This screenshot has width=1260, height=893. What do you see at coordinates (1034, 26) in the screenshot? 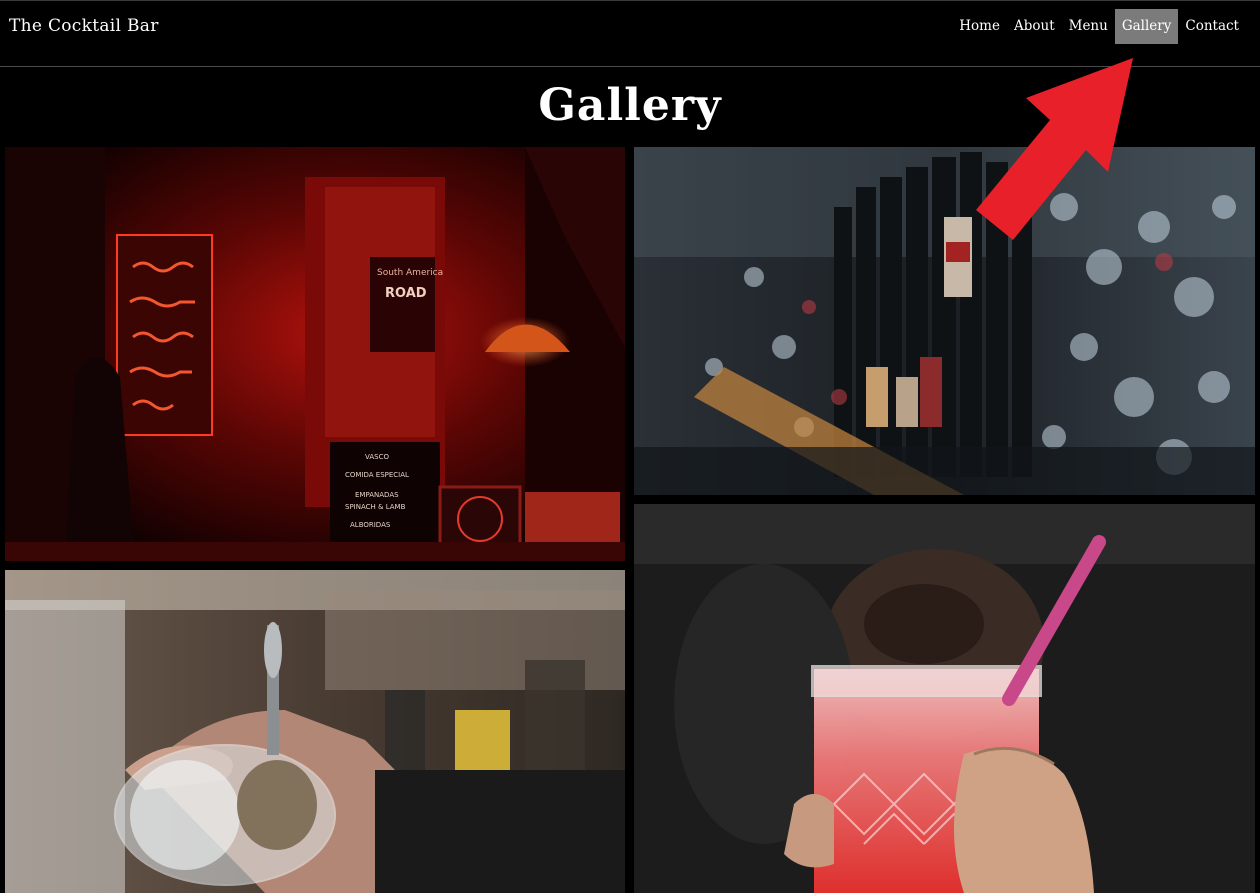
I see `nav-about: About` at bounding box center [1034, 26].